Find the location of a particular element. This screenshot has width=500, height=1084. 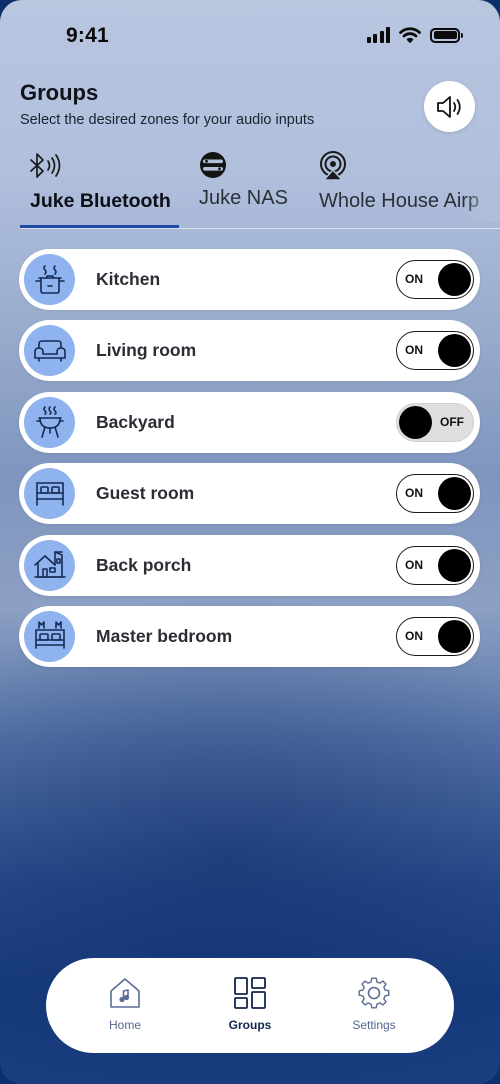

wifi-icon is located at coordinates (410, 35).